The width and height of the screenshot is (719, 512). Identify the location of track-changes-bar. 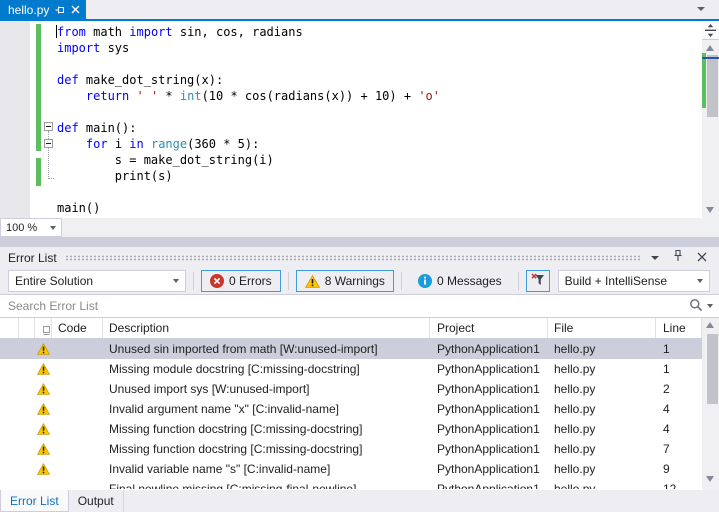
(38, 87).